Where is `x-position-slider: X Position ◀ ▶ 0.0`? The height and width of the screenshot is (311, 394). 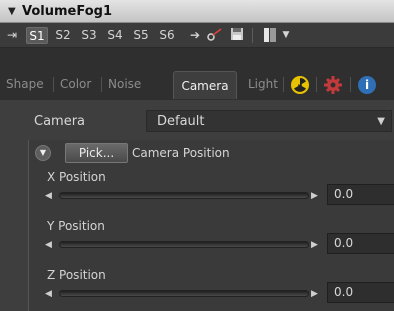
x-position-slider: X Position ◀ ▶ 0.0 is located at coordinates (216, 192).